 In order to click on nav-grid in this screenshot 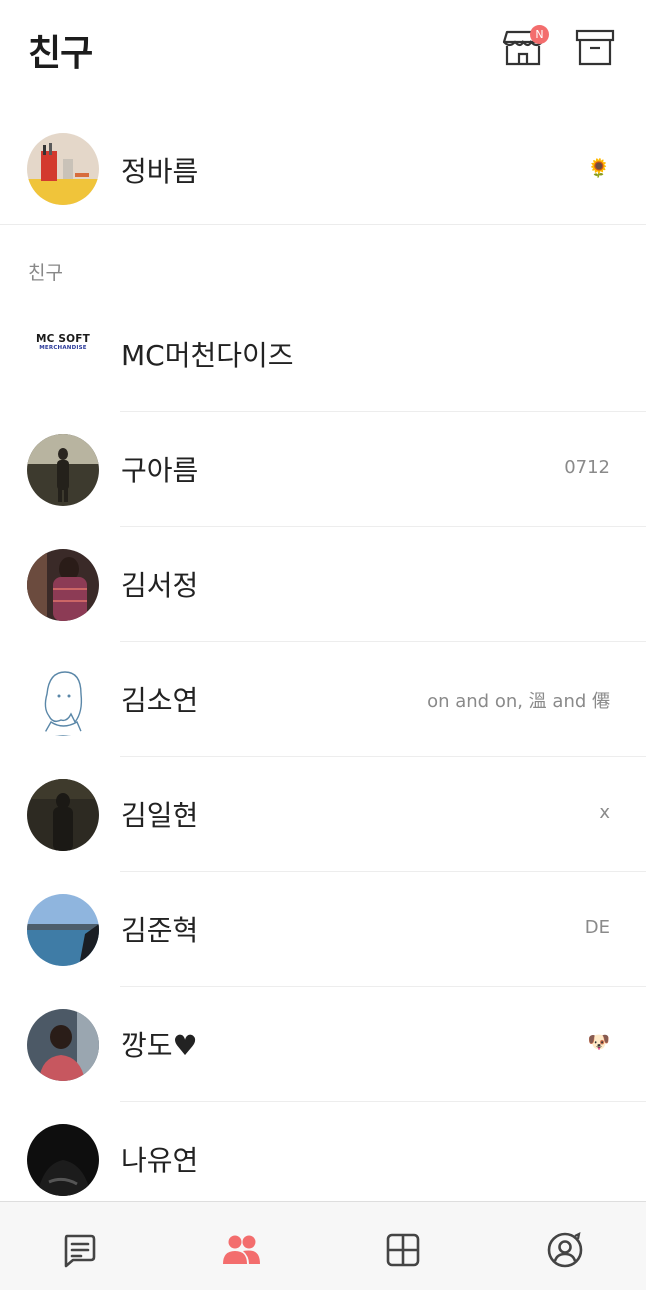, I will do `click(403, 1250)`.